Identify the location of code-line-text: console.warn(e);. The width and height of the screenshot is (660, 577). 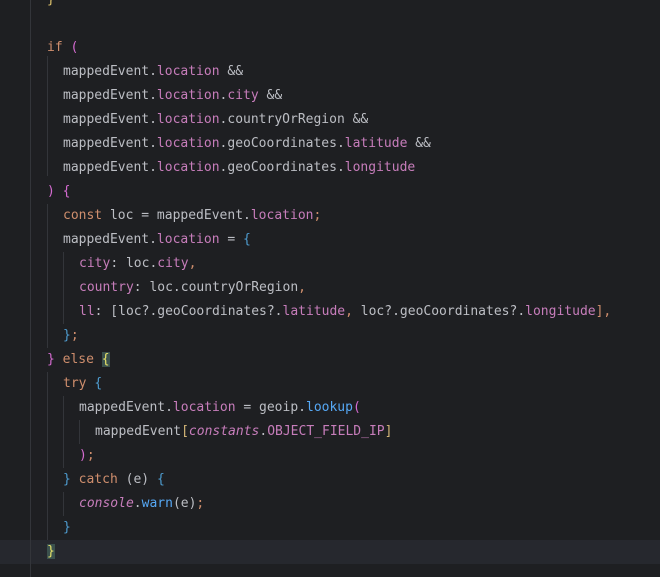
(141, 504).